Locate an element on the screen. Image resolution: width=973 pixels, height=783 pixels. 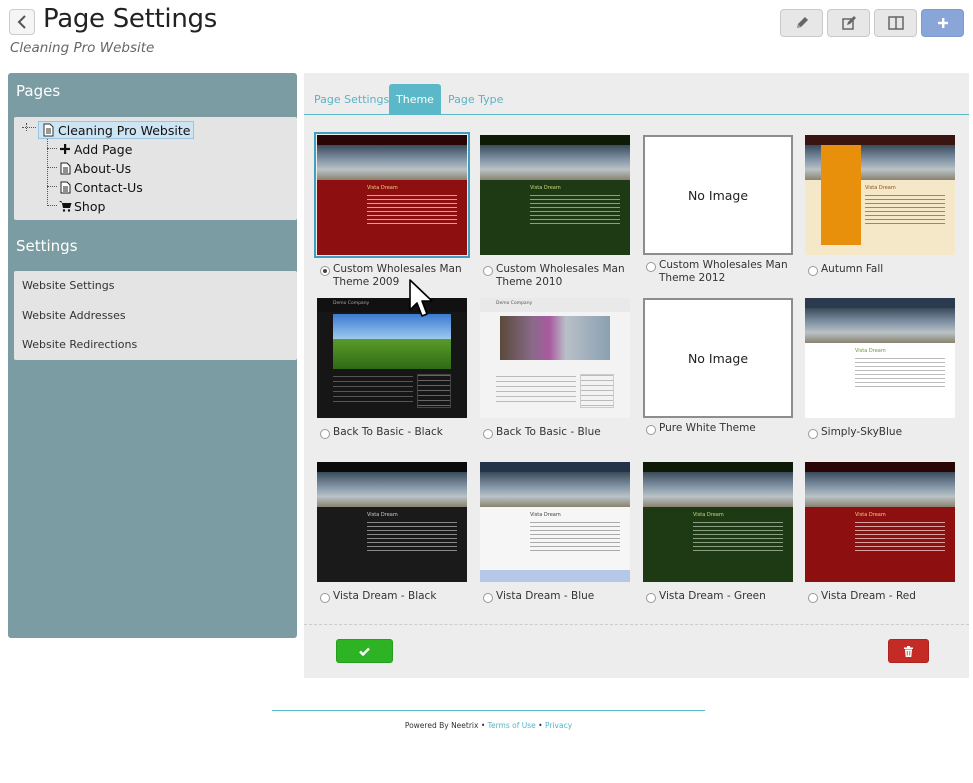
tab-theme: Theme is located at coordinates (415, 99).